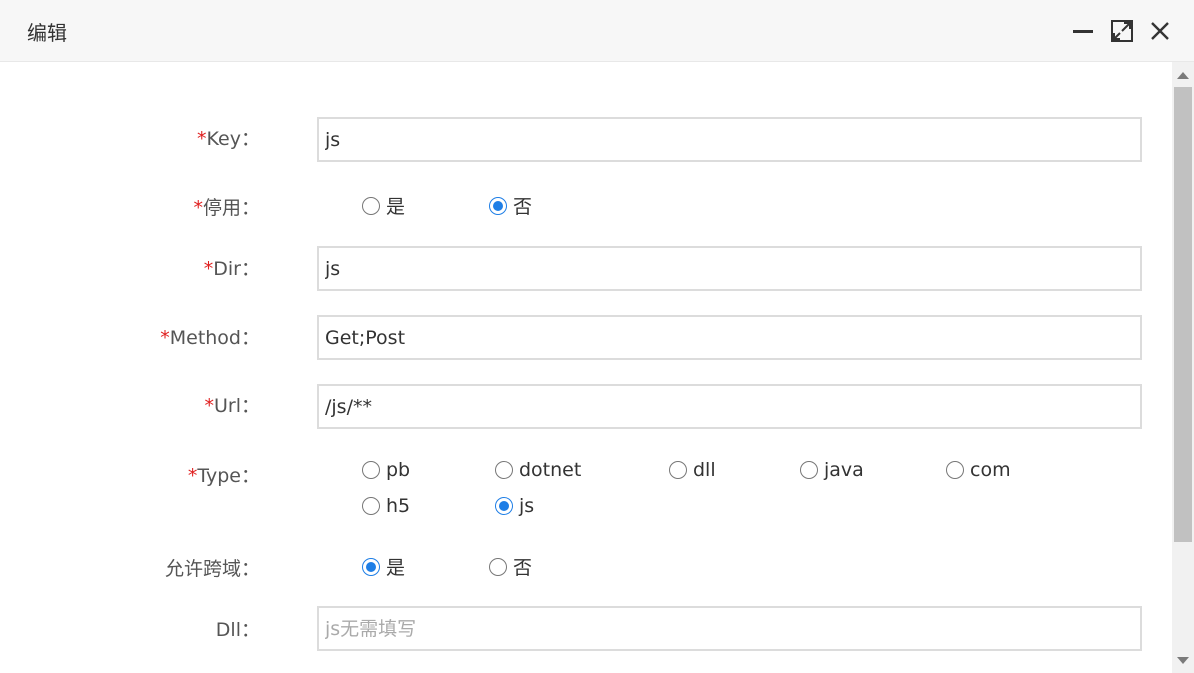  I want to click on method-label-row: *Method：, so click(130, 338).